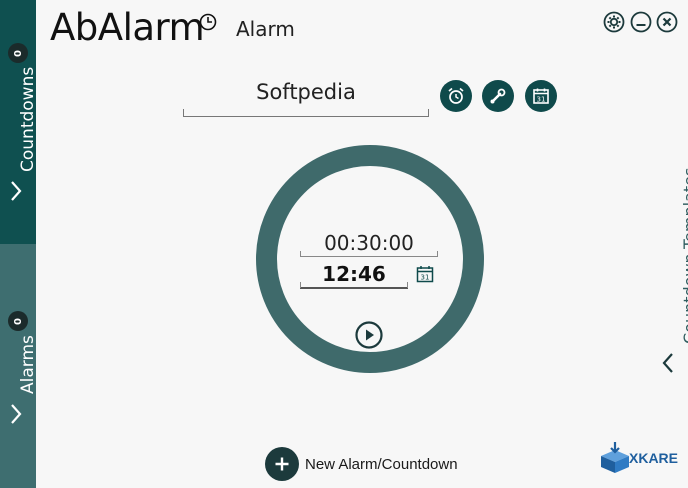 The height and width of the screenshot is (488, 688). Describe the element at coordinates (615, 457) in the screenshot. I see `box-logo-icon` at that location.